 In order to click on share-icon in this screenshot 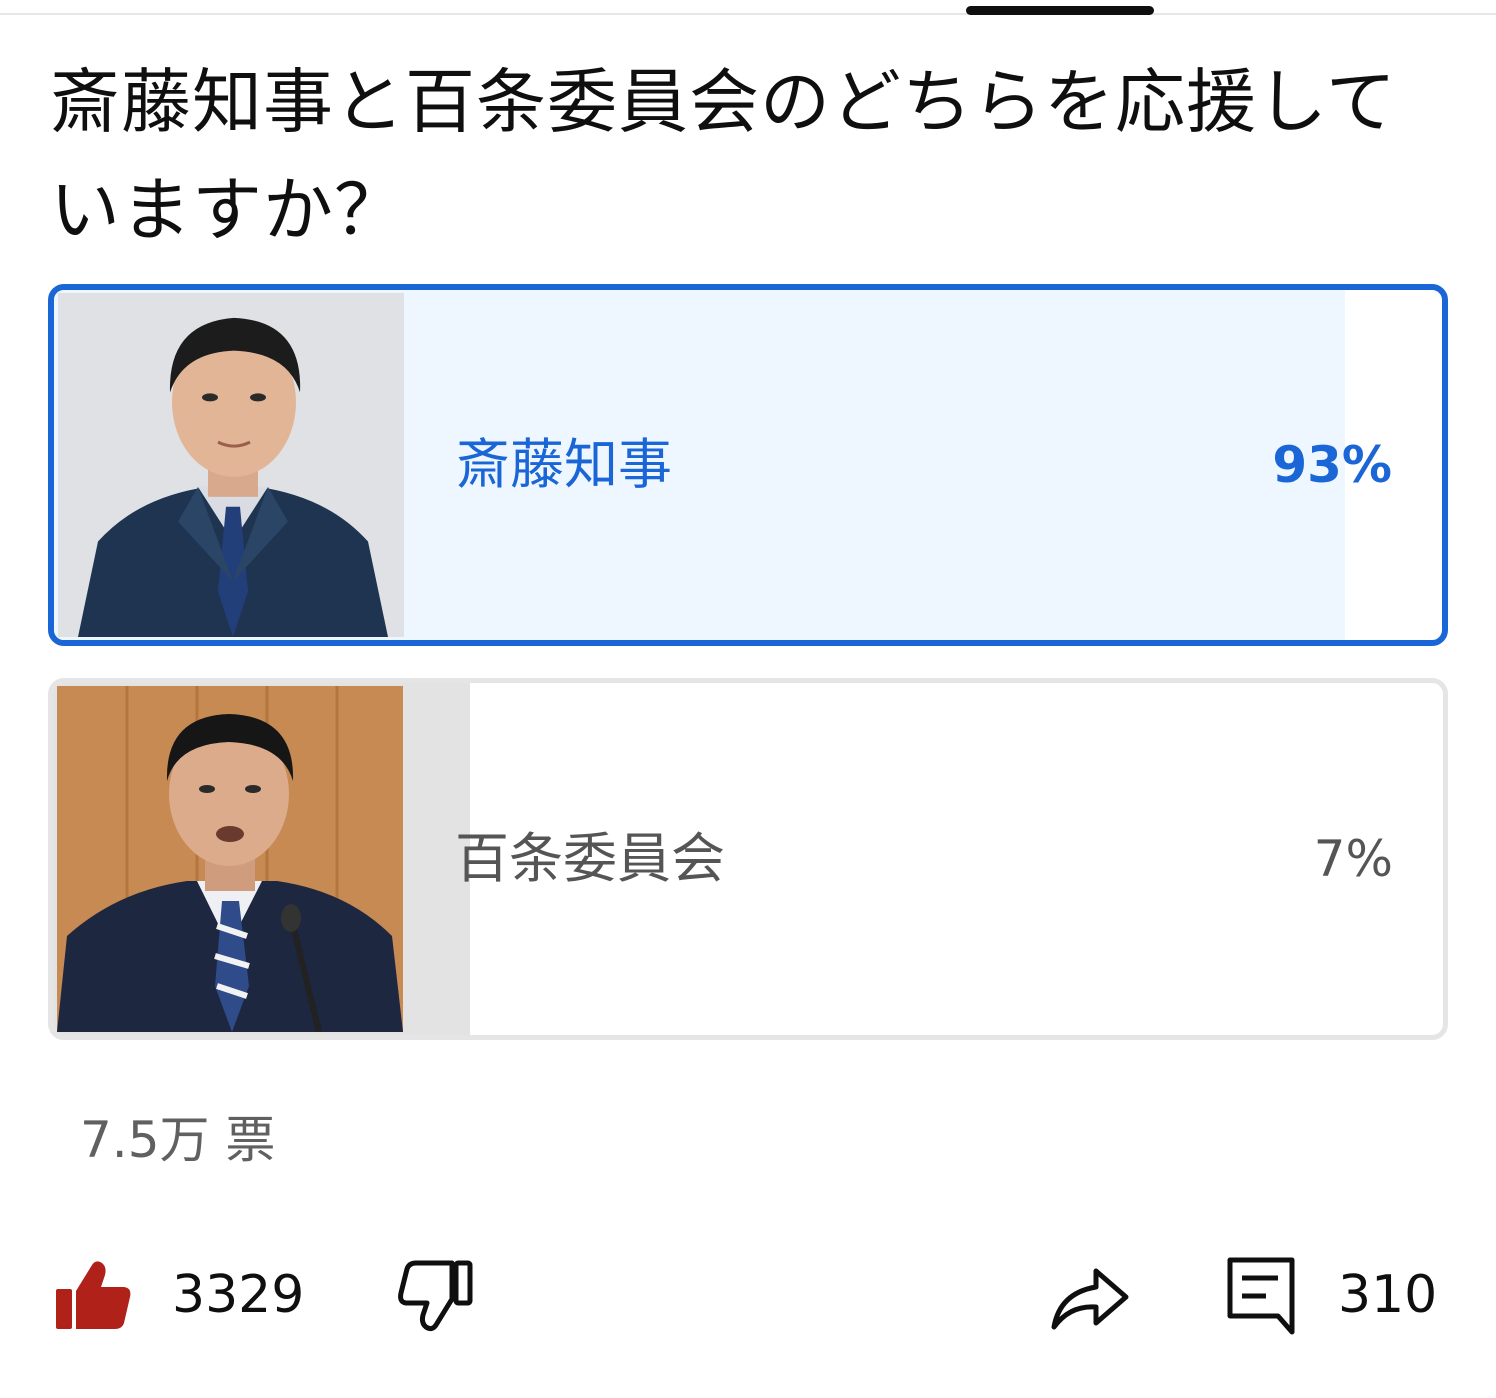, I will do `click(1090, 1299)`.